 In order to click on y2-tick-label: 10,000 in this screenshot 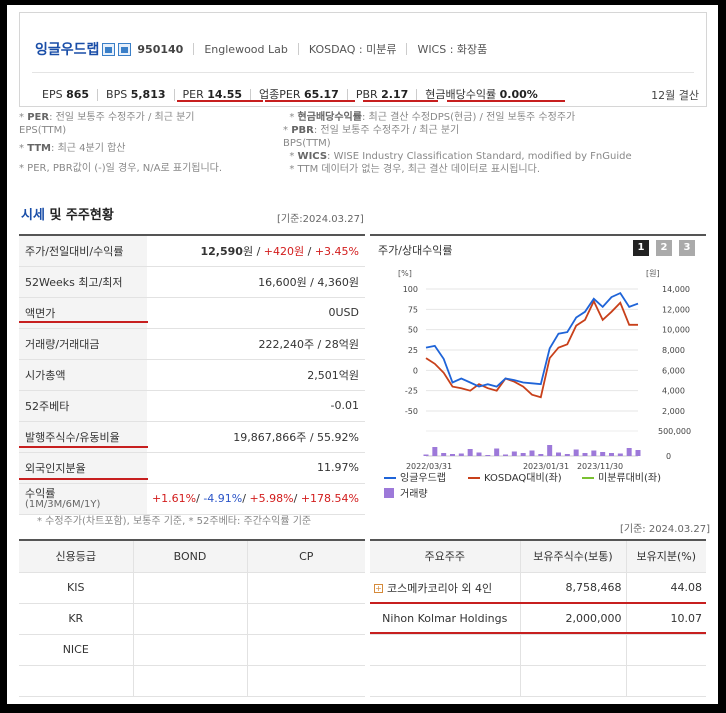, I will do `click(676, 330)`.